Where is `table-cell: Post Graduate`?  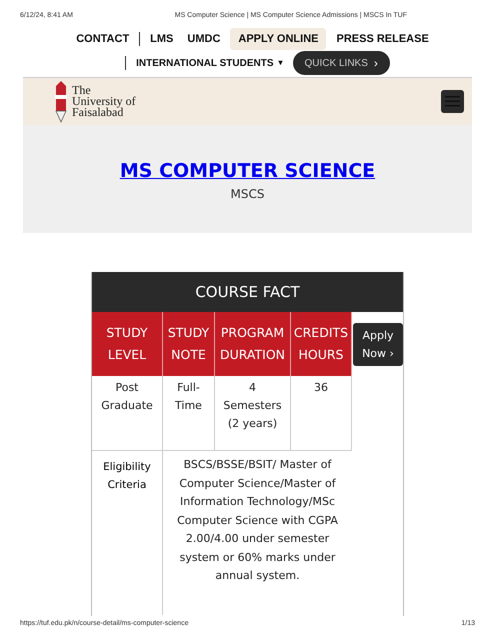
table-cell: Post Graduate is located at coordinates (127, 413).